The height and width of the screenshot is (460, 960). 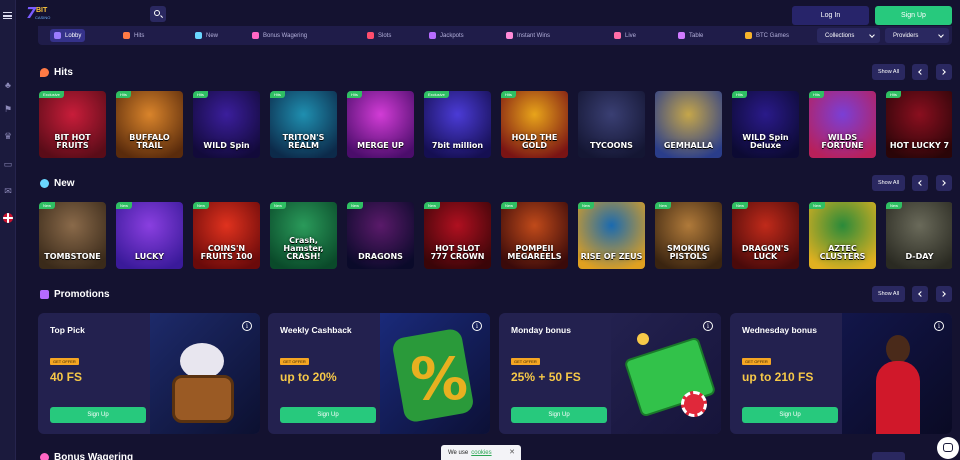 What do you see at coordinates (840, 35) in the screenshot?
I see `collections-label: Collections` at bounding box center [840, 35].